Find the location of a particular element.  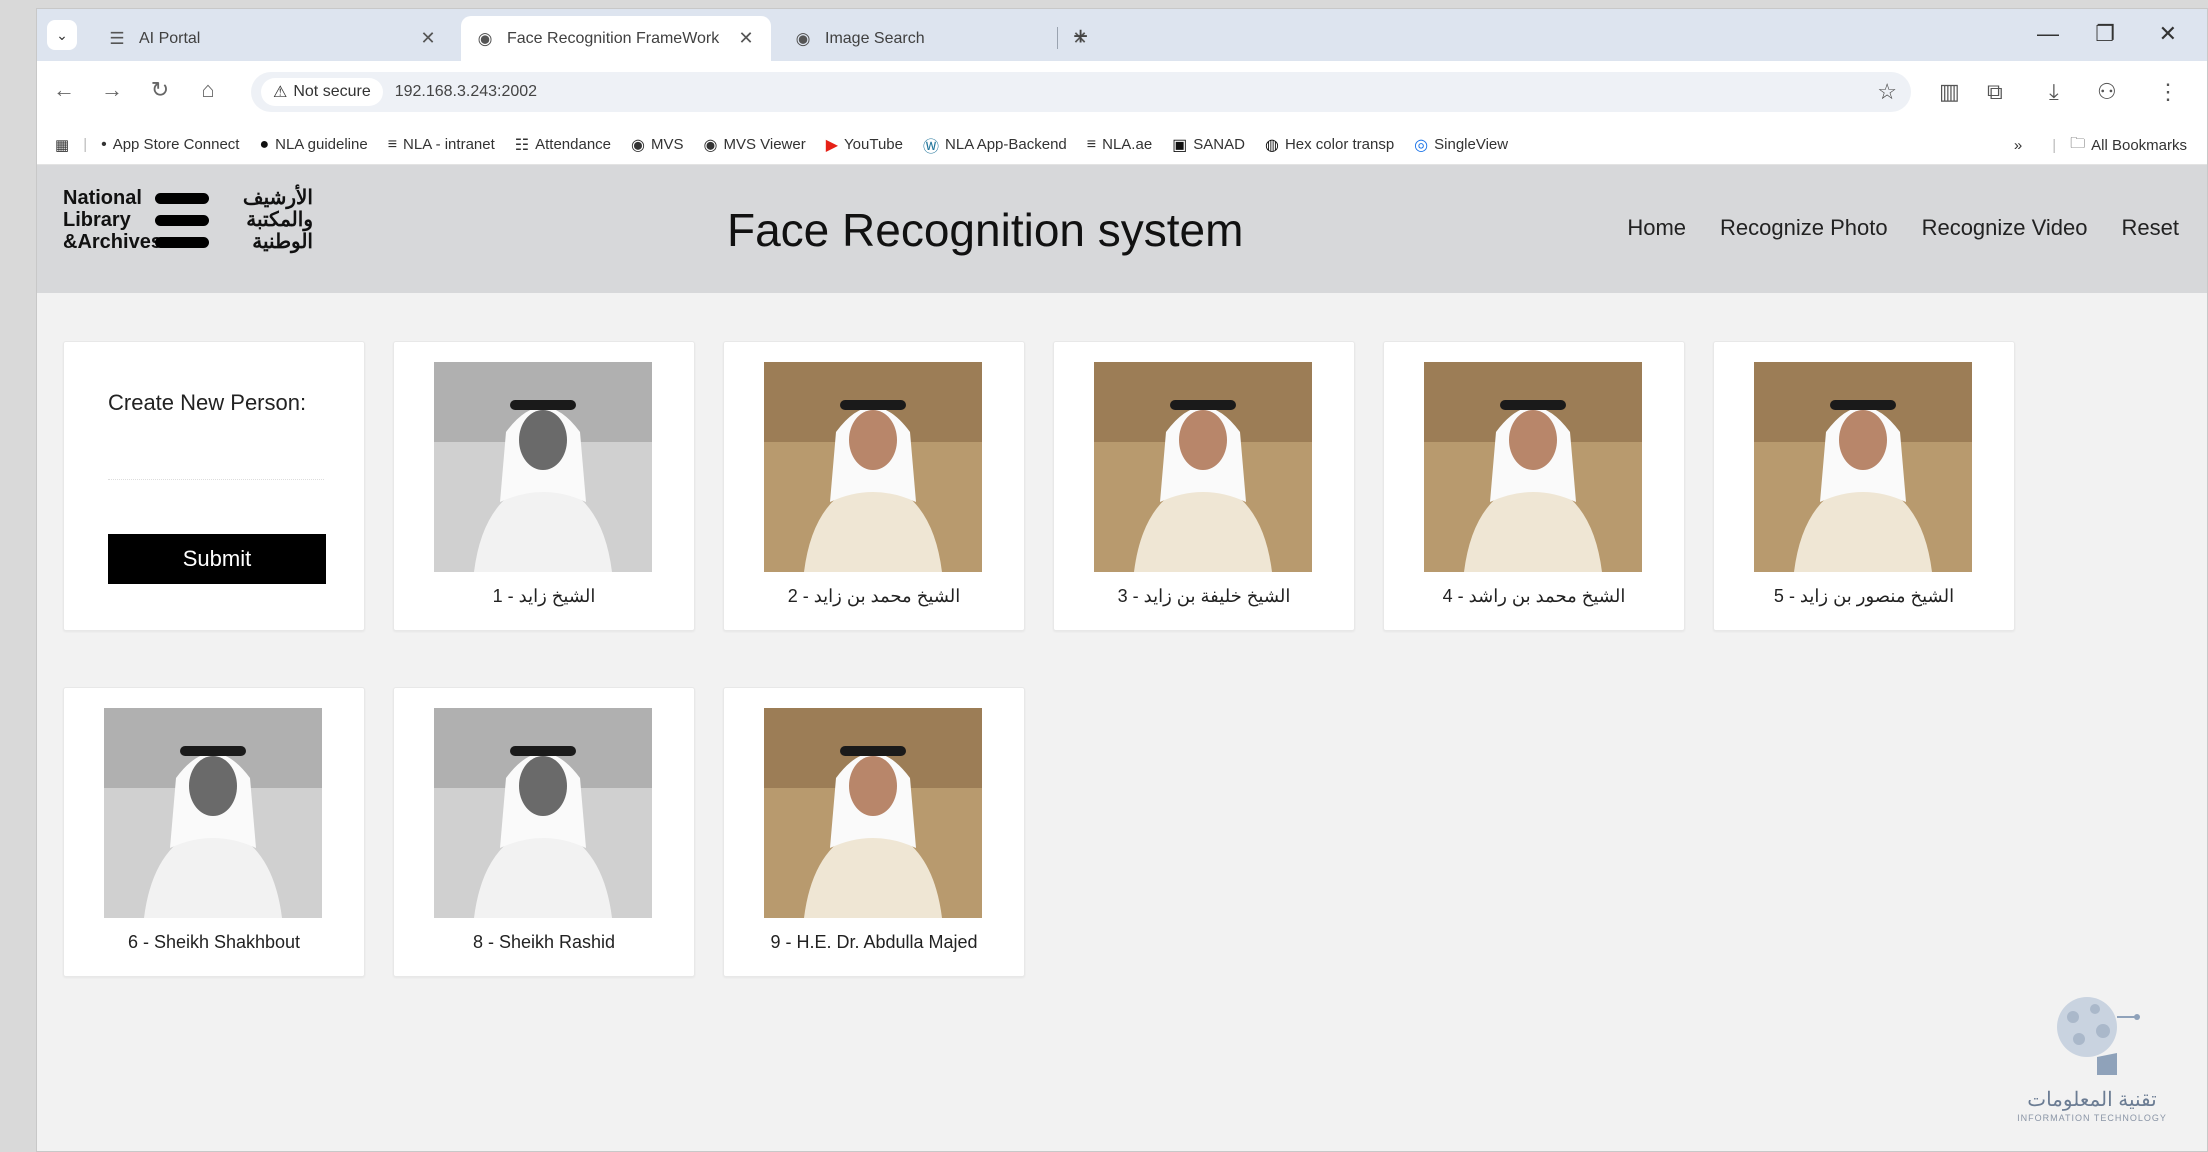

bookmarks-overflow-button: » is located at coordinates (2018, 145).